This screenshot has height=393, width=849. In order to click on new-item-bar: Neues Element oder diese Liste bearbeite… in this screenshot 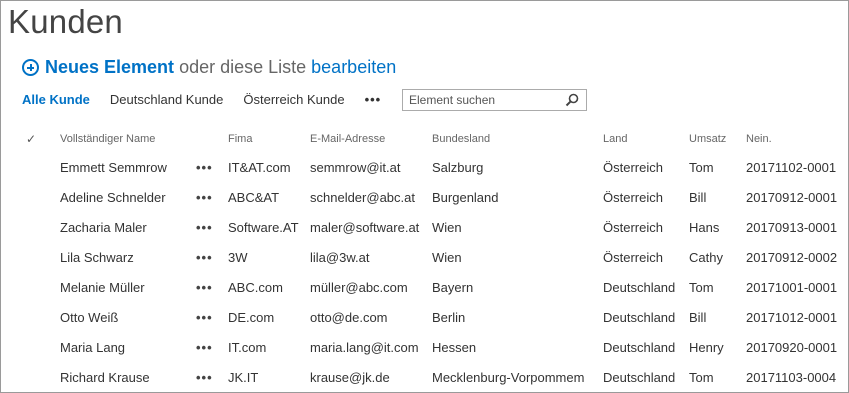, I will do `click(209, 67)`.